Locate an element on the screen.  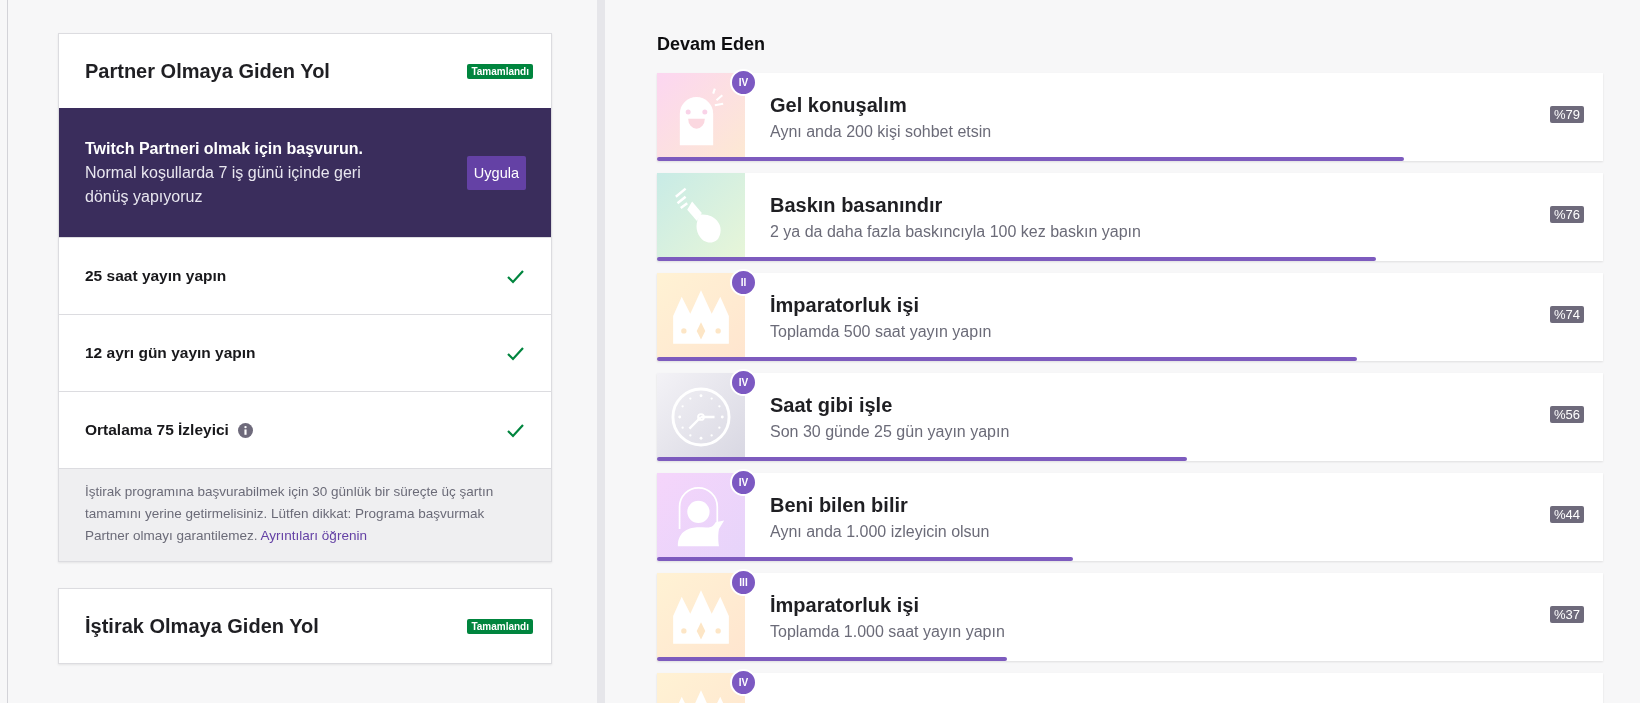
achievement-description: 2 ya da daha fazla baskıncıyla 100 kez baskın yapın is located at coordinates (956, 231).